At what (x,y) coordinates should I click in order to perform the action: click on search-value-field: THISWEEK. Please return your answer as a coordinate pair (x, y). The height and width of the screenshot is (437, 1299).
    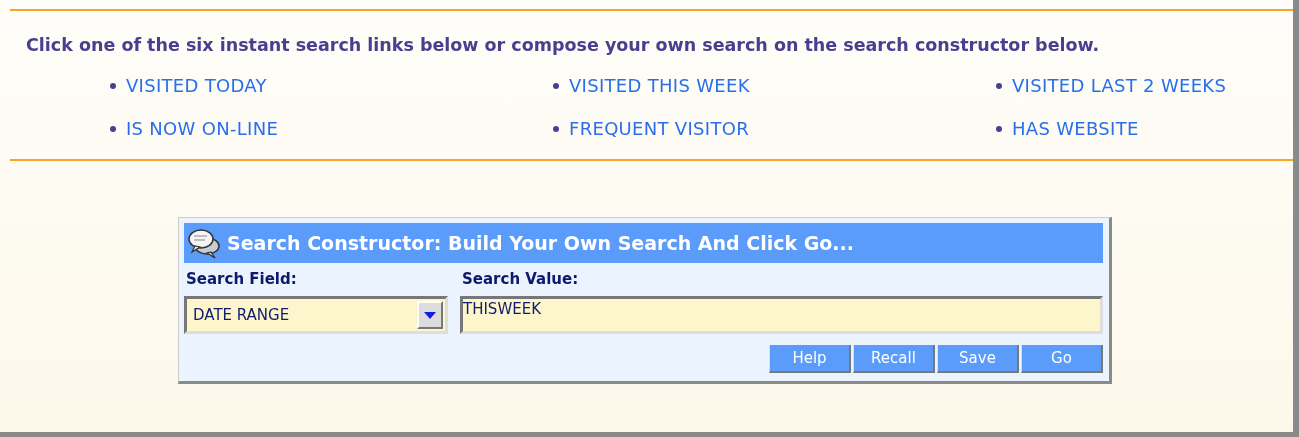
    Looking at the image, I should click on (781, 315).